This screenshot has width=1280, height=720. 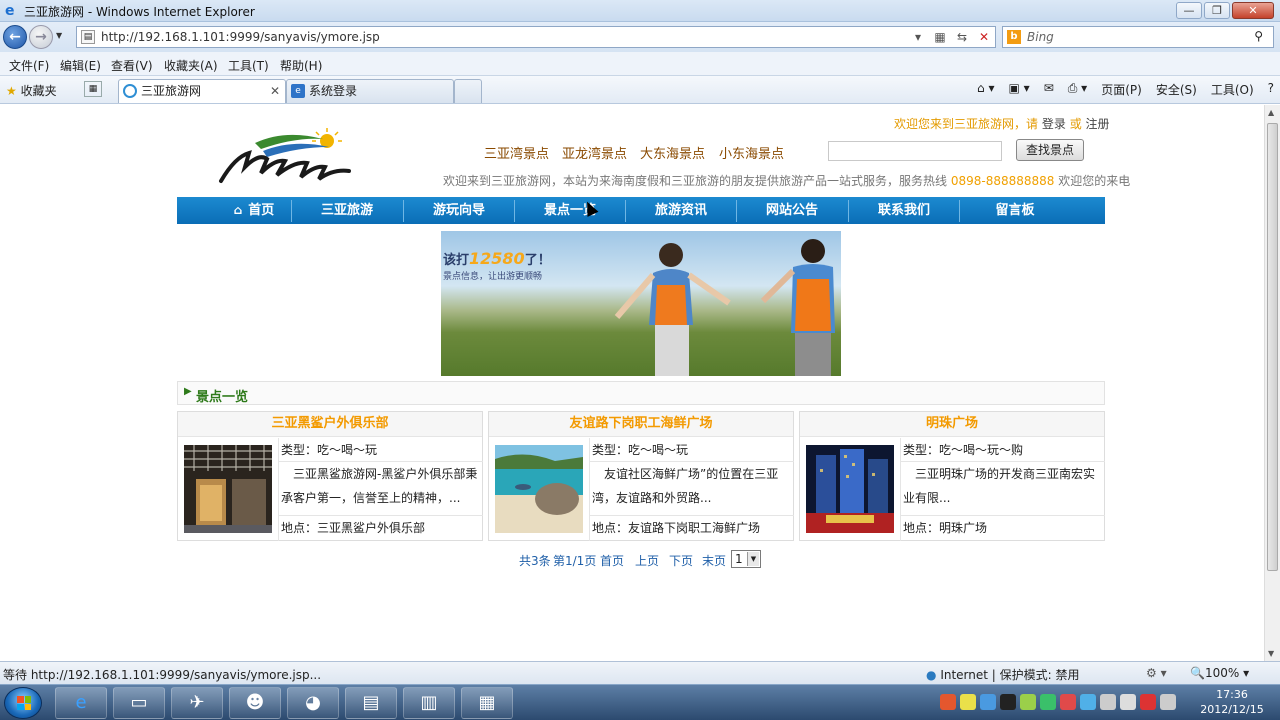 What do you see at coordinates (370, 91) in the screenshot?
I see `tab-login: e 系统登录` at bounding box center [370, 91].